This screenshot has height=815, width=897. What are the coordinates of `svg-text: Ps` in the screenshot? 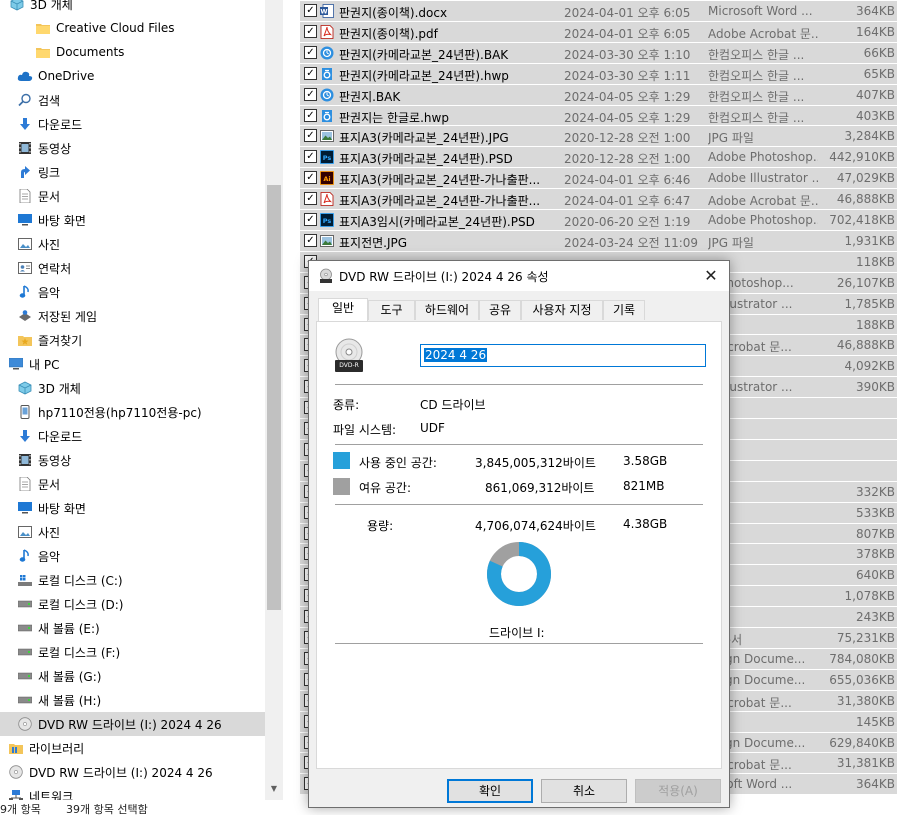 It's located at (327, 158).